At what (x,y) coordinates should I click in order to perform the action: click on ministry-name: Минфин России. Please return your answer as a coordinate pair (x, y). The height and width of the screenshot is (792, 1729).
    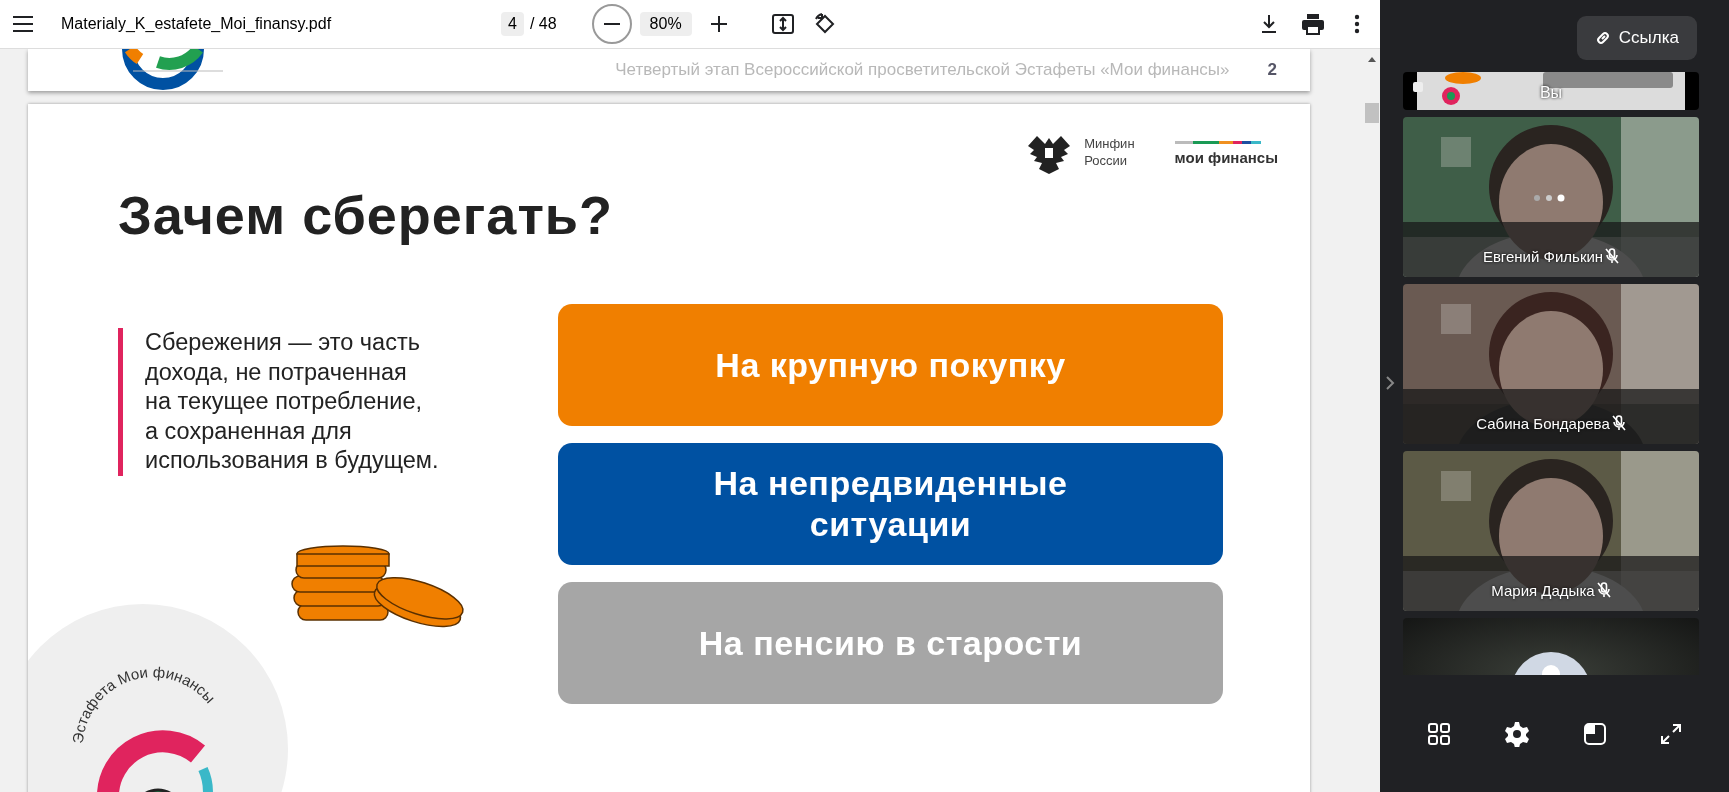
    Looking at the image, I should click on (1109, 153).